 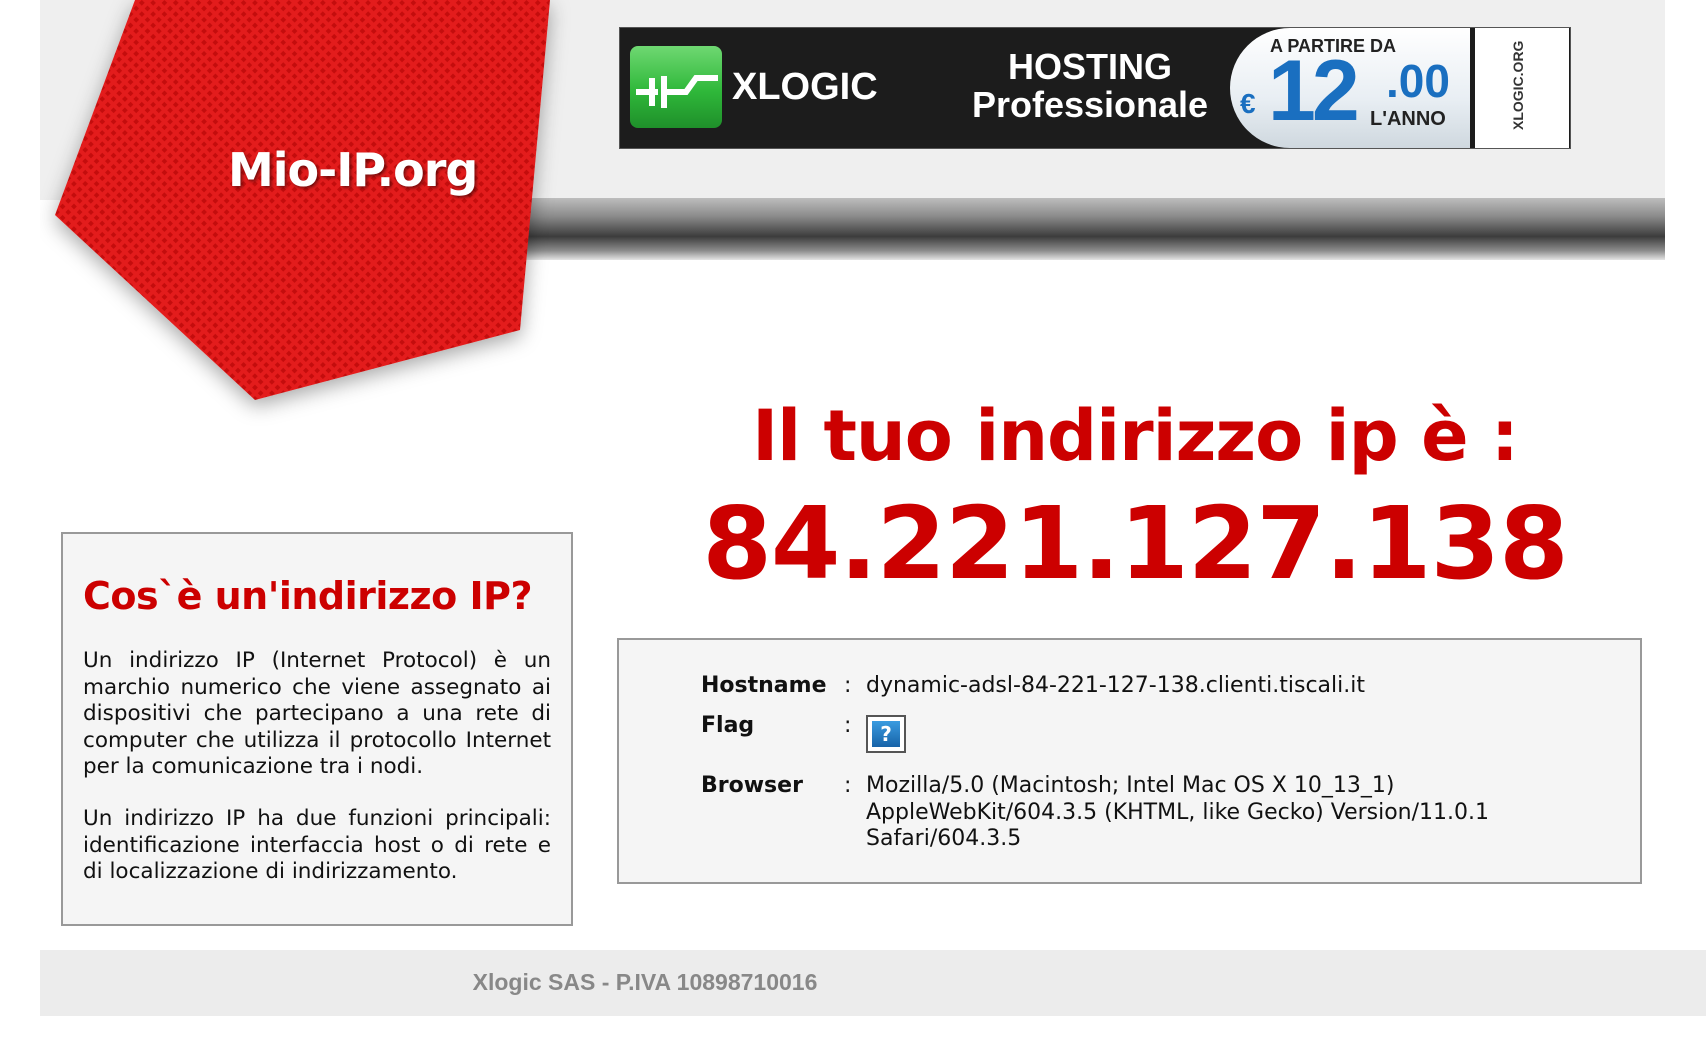 What do you see at coordinates (805, 87) in the screenshot?
I see `banner-brand: XLOGIC` at bounding box center [805, 87].